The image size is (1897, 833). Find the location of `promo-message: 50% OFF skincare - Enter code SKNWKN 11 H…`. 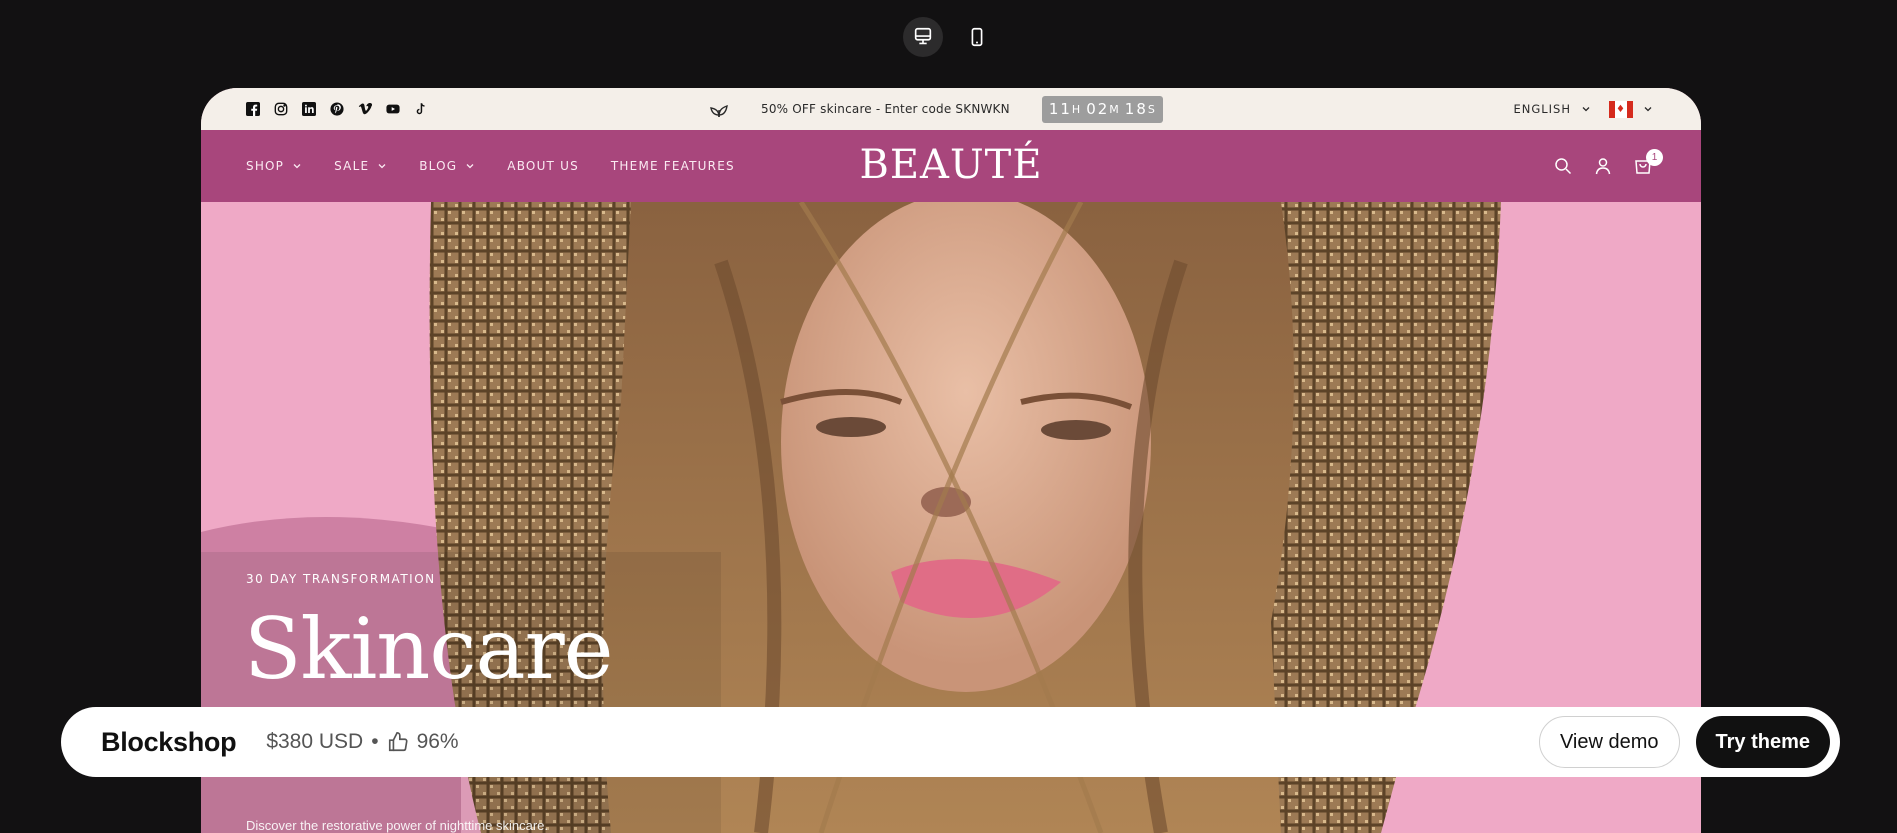

promo-message: 50% OFF skincare - Enter code SKNWKN 11 H… is located at coordinates (935, 109).